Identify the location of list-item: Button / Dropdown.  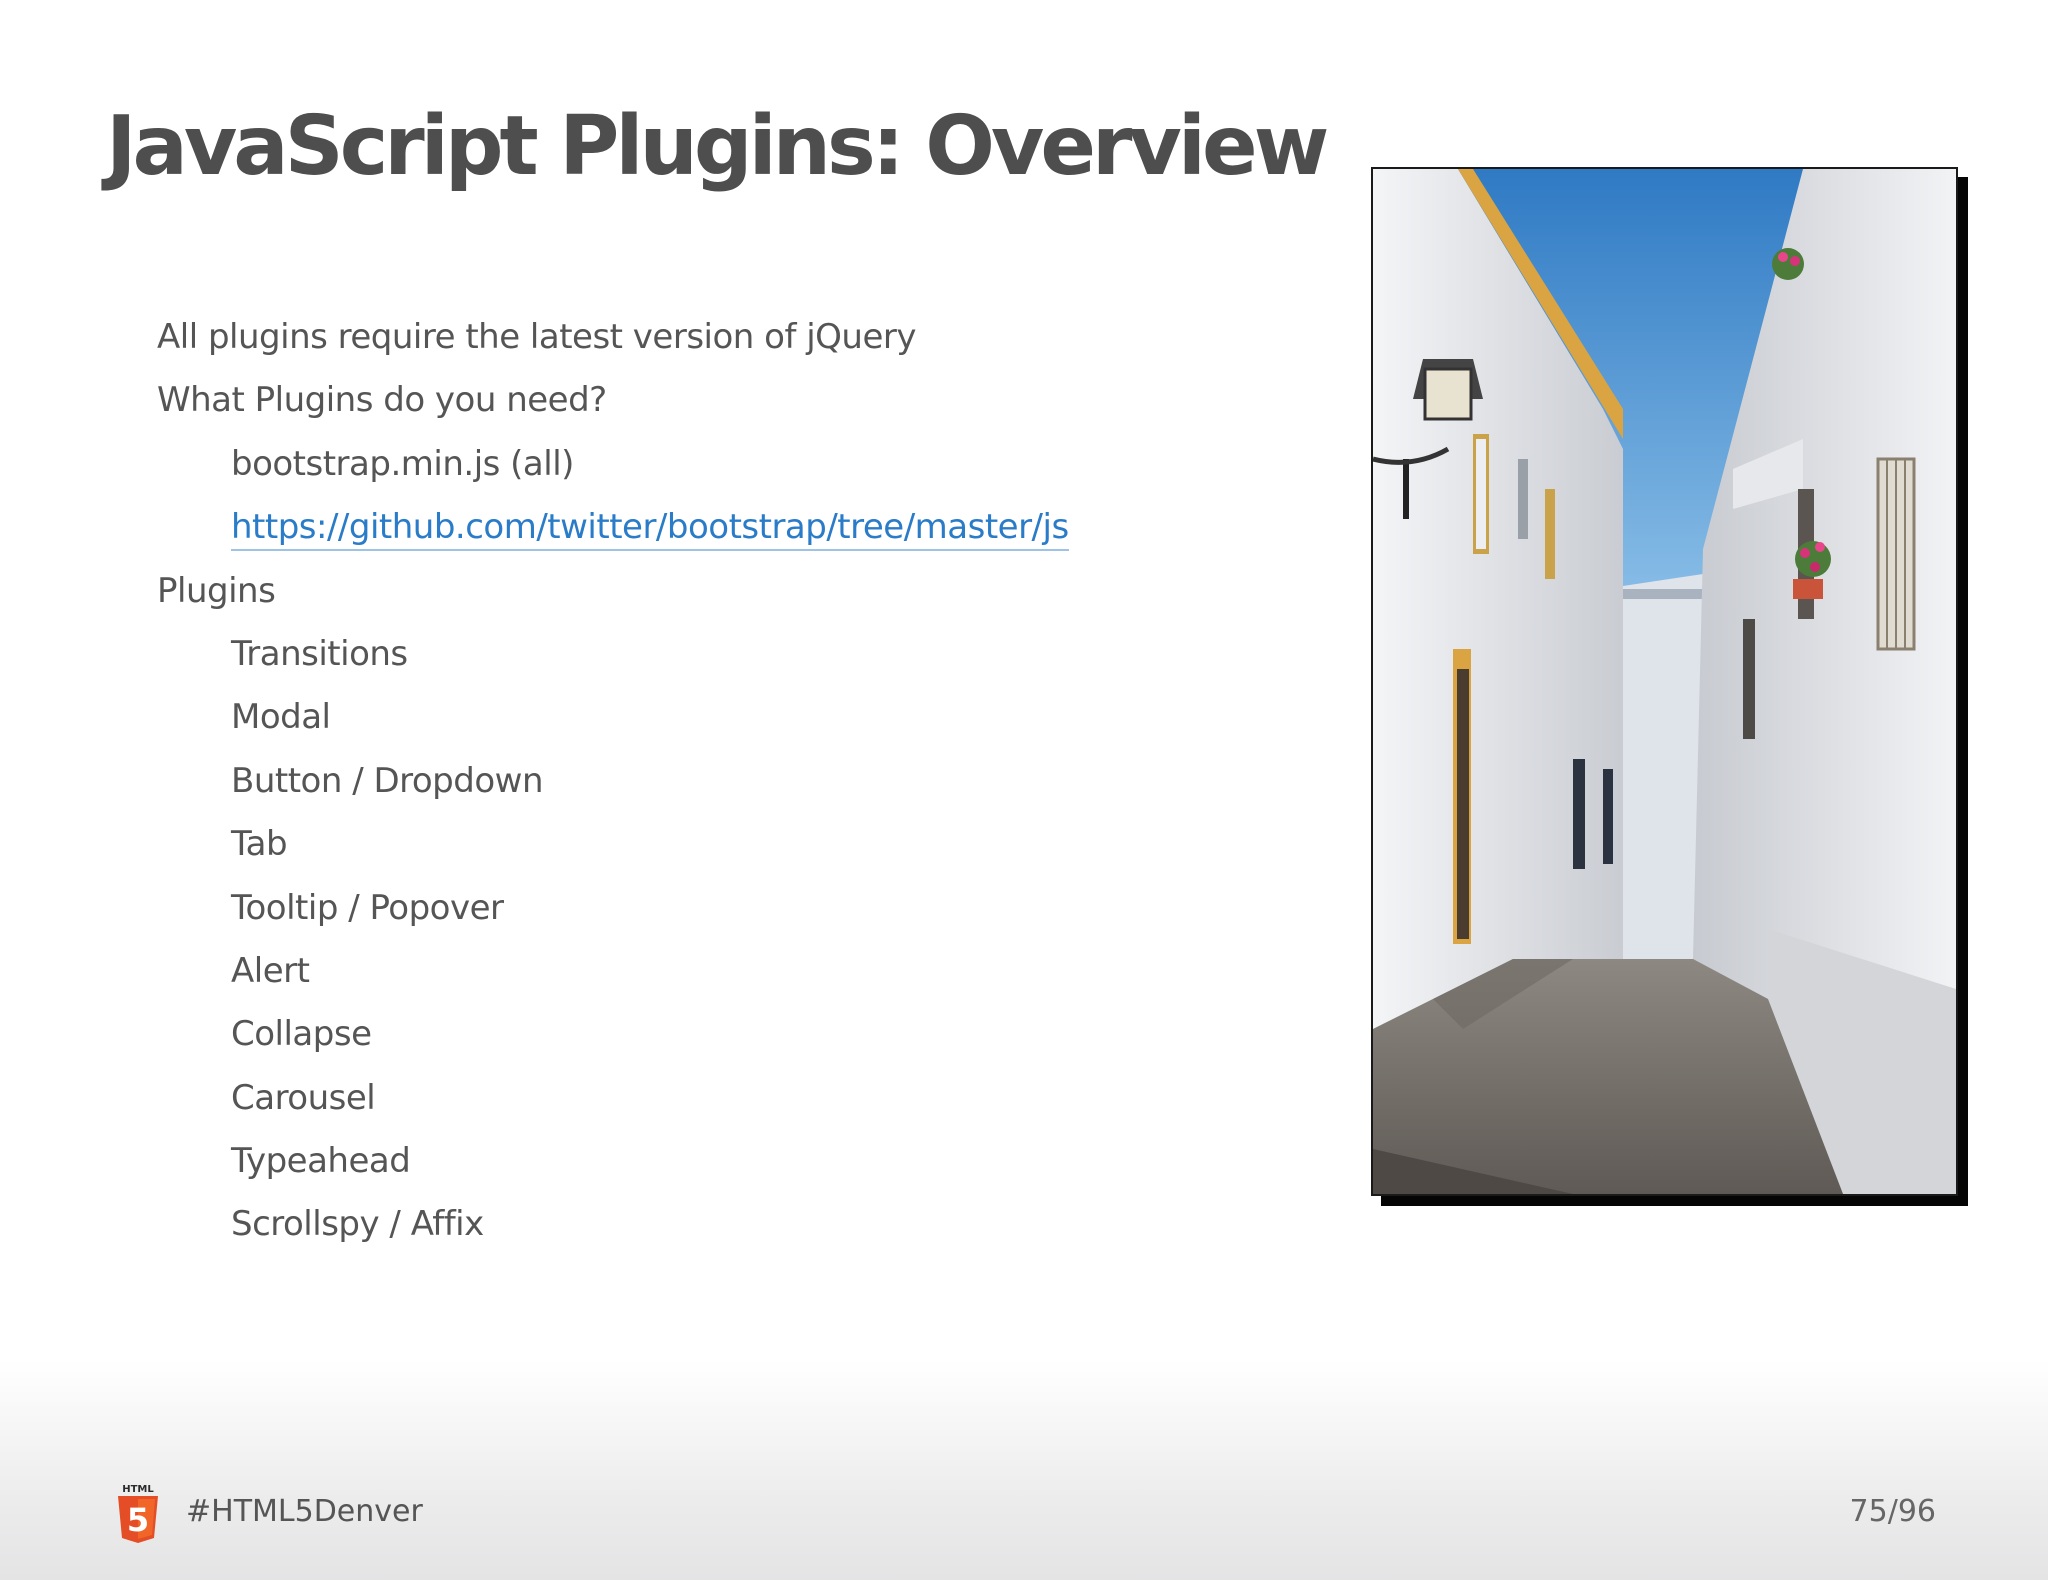
(722, 781).